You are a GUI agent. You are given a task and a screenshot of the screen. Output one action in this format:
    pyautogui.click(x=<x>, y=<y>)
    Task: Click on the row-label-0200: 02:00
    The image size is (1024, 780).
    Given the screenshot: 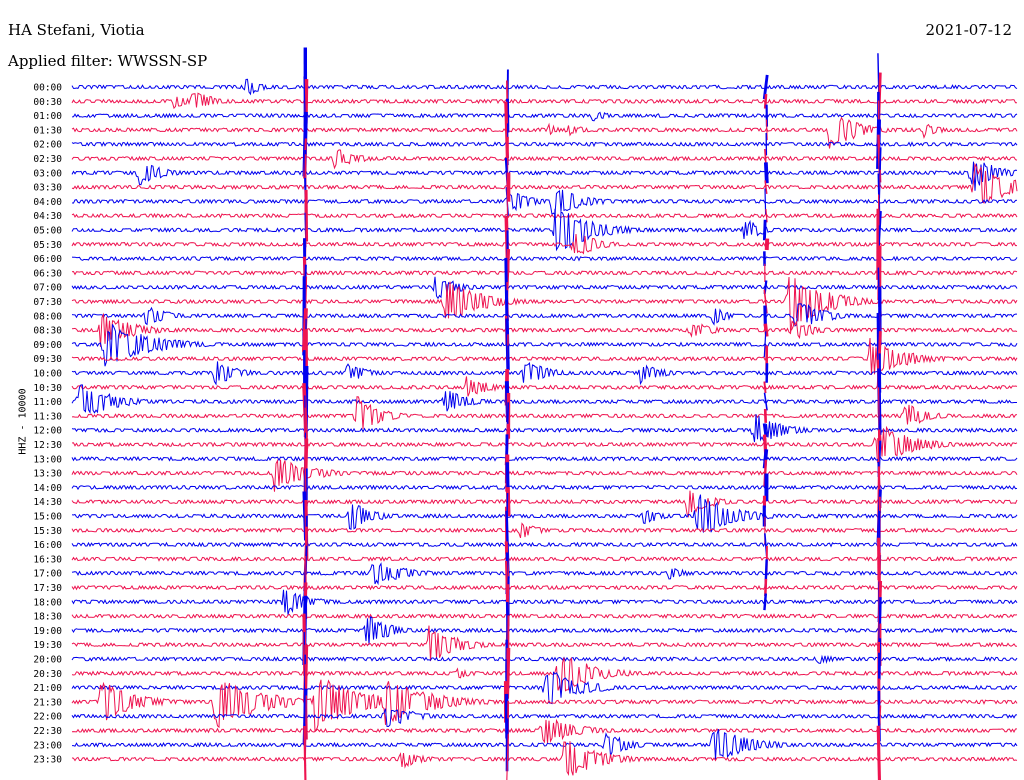 What is the action you would take?
    pyautogui.click(x=47, y=145)
    